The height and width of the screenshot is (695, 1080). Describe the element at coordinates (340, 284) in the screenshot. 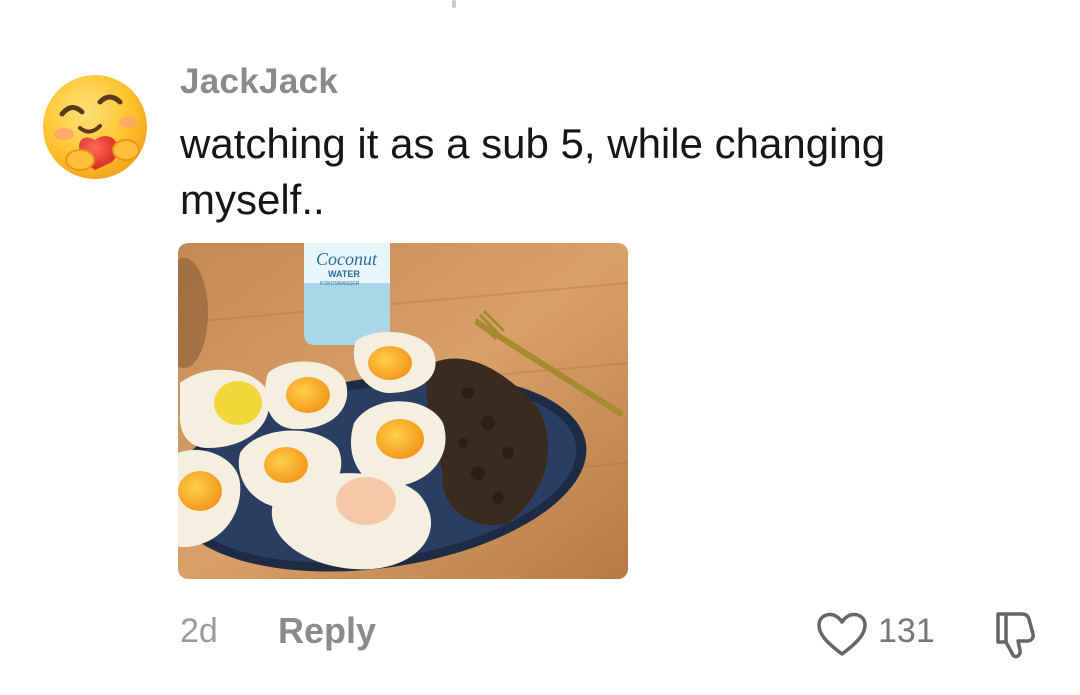

I see `bottle-sublabel-text: KOKOSWASSER` at that location.